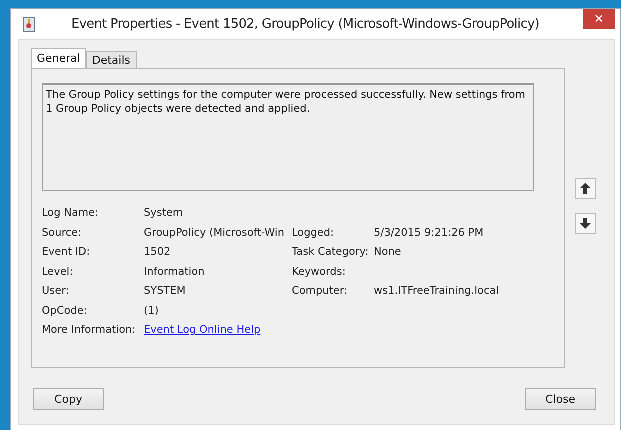  Describe the element at coordinates (314, 233) in the screenshot. I see `property-label: Logged:` at that location.